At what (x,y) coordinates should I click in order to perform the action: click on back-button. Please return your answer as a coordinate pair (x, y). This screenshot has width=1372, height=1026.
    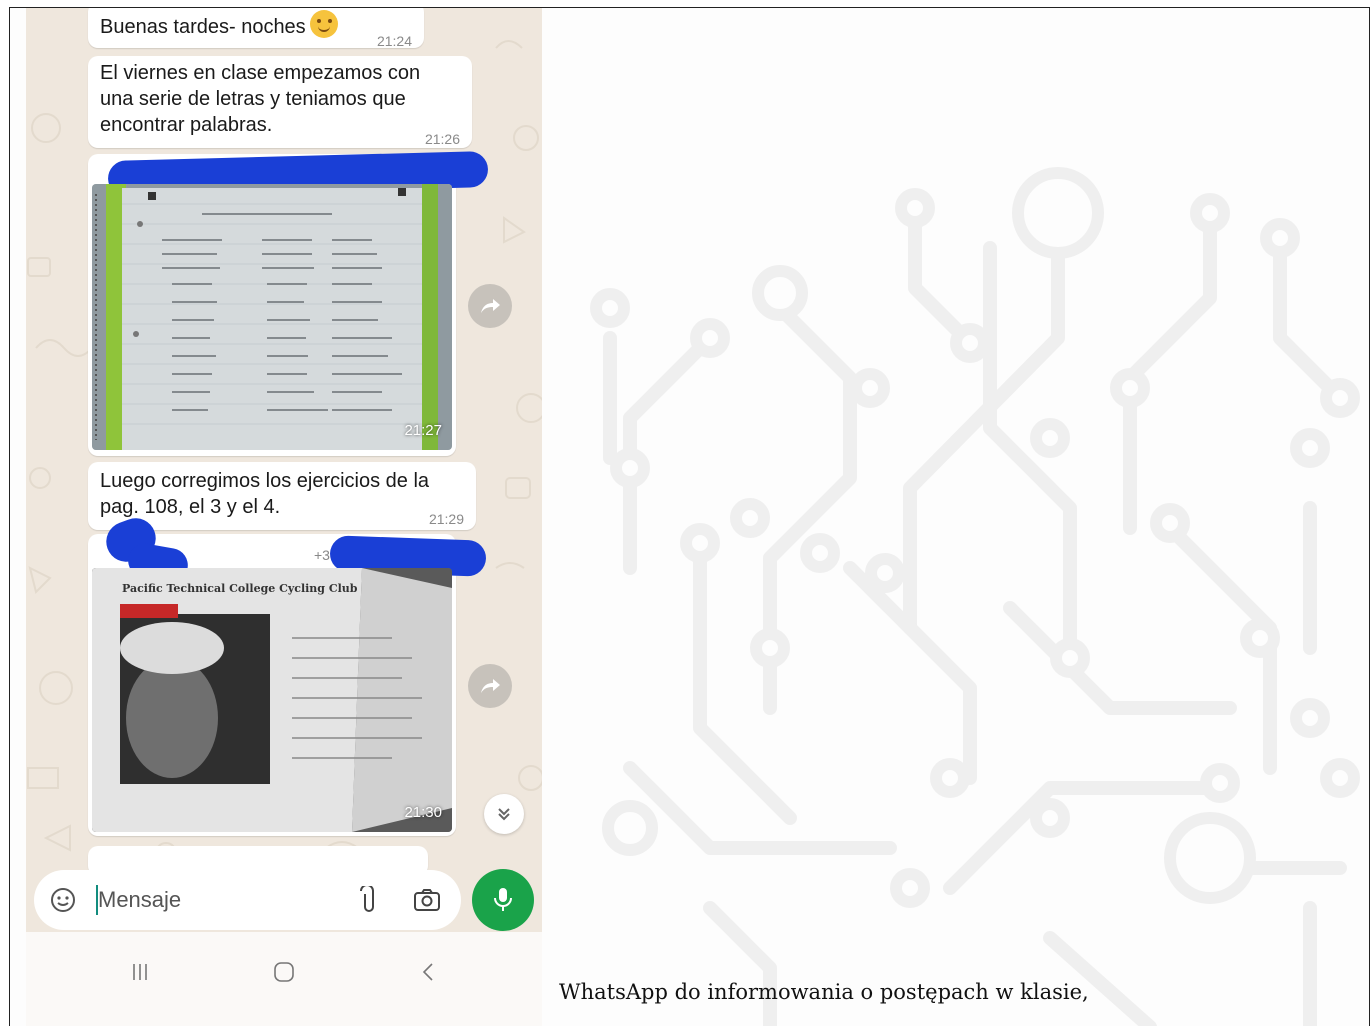
    Looking at the image, I should click on (428, 972).